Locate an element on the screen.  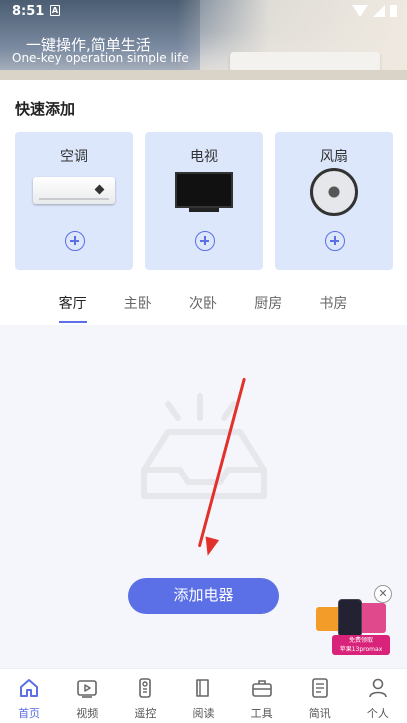
ad-ribbon-line1: 免费领取 is located at coordinates (360, 640).